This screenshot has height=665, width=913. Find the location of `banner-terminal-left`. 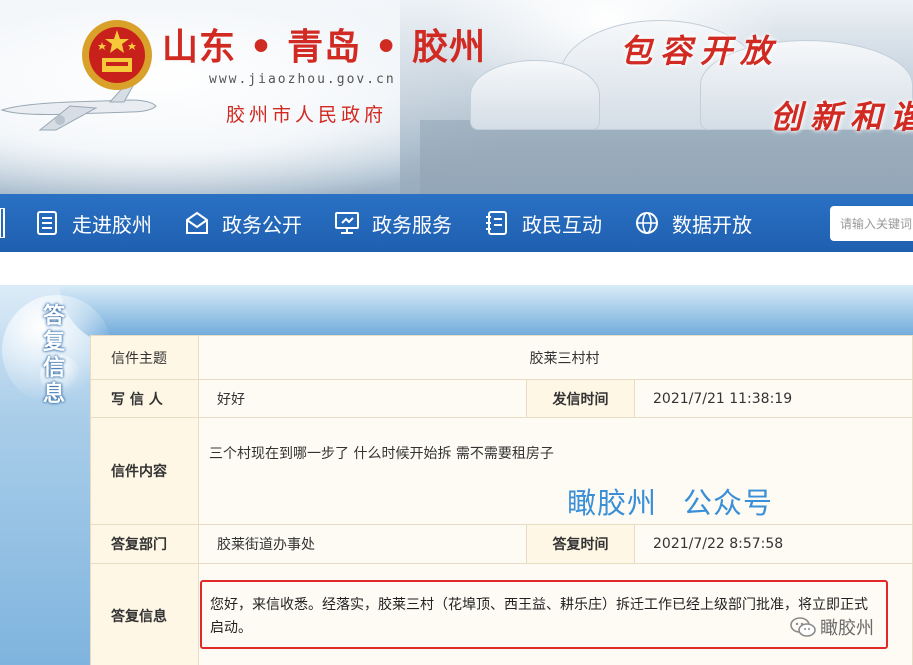

banner-terminal-left is located at coordinates (535, 95).